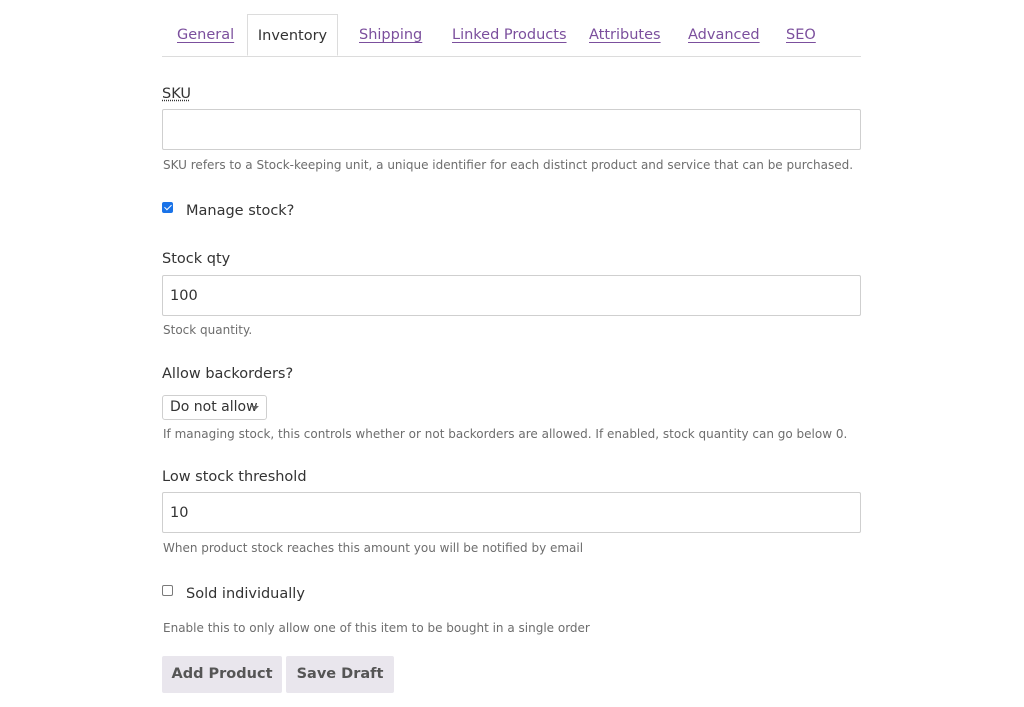 The image size is (1024, 707). What do you see at coordinates (511, 295) in the screenshot?
I see `stock-qty-input` at bounding box center [511, 295].